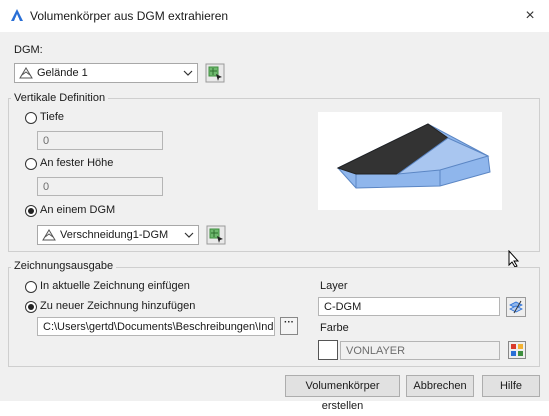  I want to click on depth-input: 0, so click(100, 140).